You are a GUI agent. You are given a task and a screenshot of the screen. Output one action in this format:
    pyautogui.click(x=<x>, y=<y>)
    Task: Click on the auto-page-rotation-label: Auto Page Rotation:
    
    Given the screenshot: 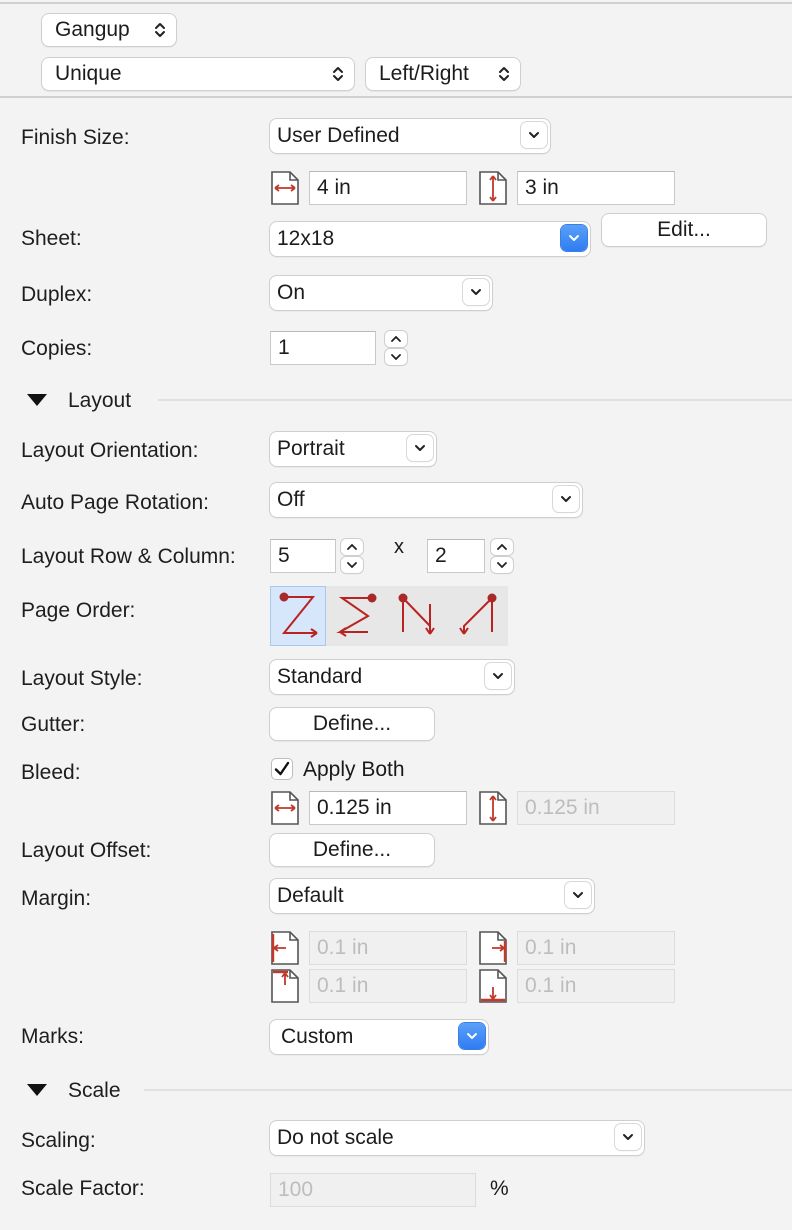 What is the action you would take?
    pyautogui.click(x=115, y=502)
    